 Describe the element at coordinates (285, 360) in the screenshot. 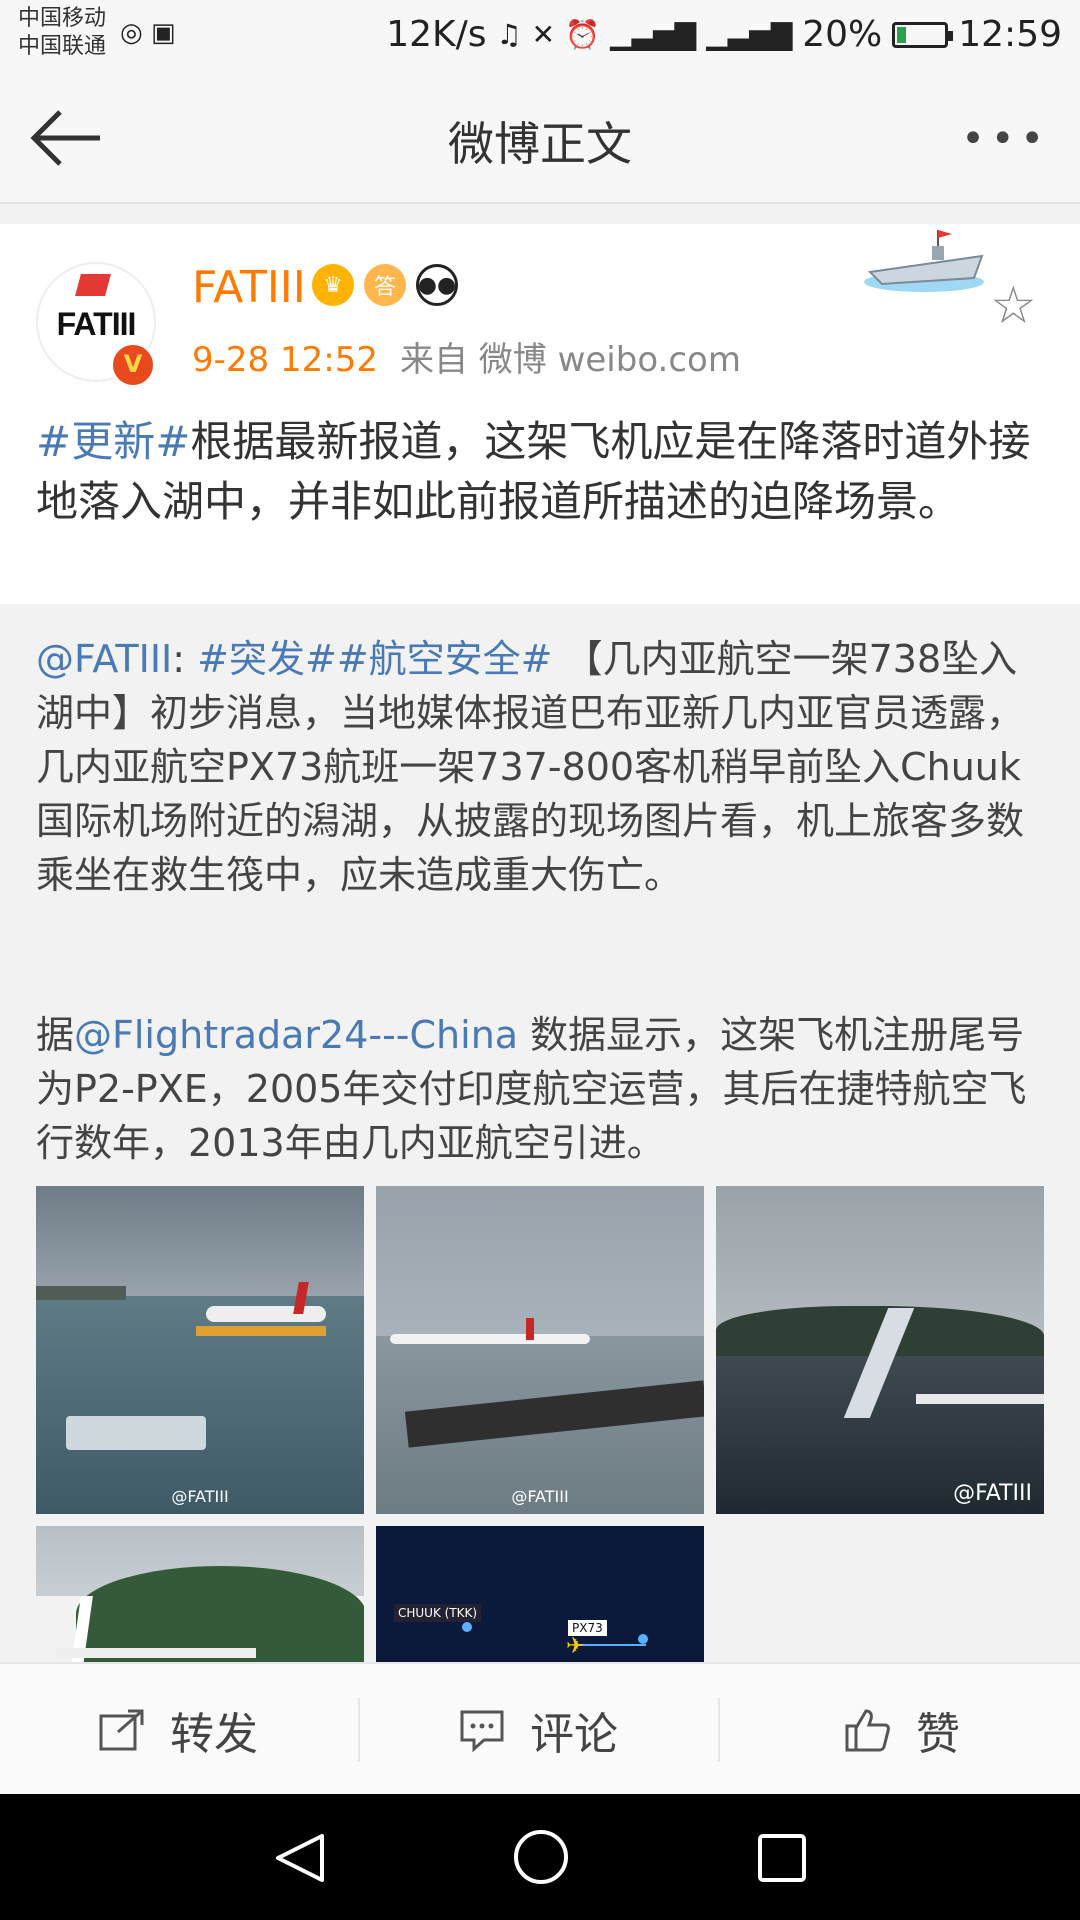

I see `post-time: 9-28 12:52` at that location.